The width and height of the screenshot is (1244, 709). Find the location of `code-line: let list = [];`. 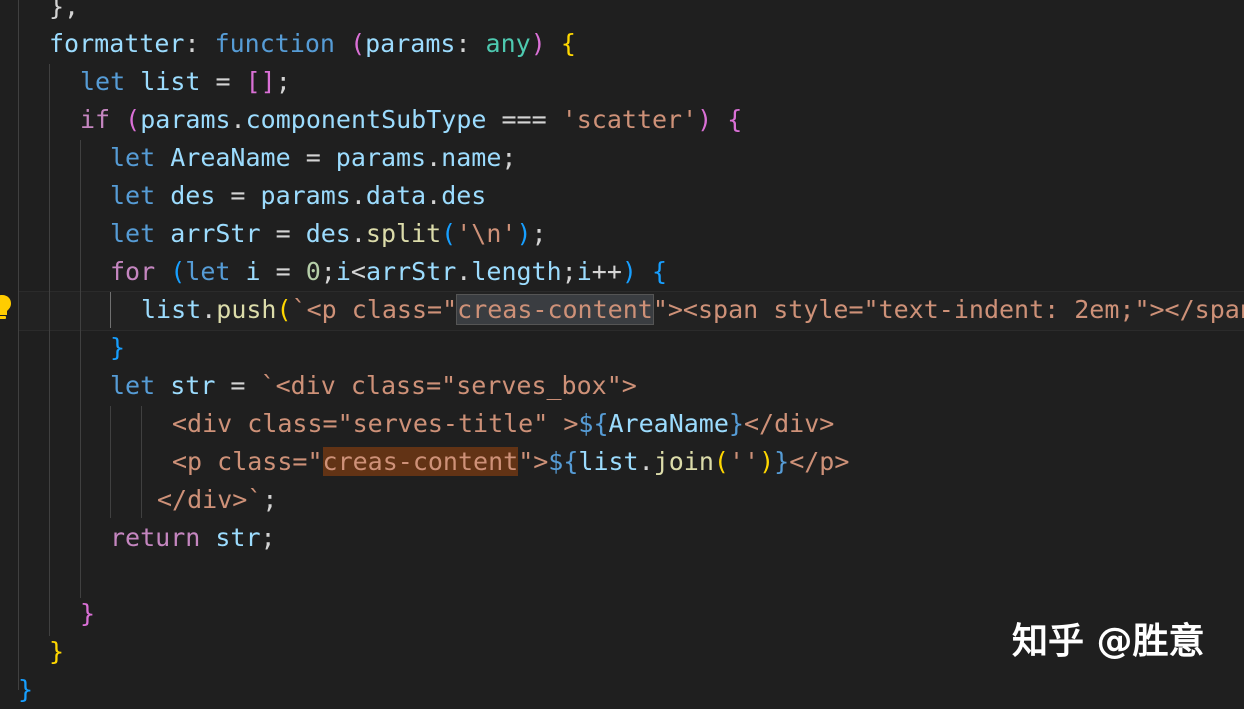

code-line: let list = []; is located at coordinates (185, 82).